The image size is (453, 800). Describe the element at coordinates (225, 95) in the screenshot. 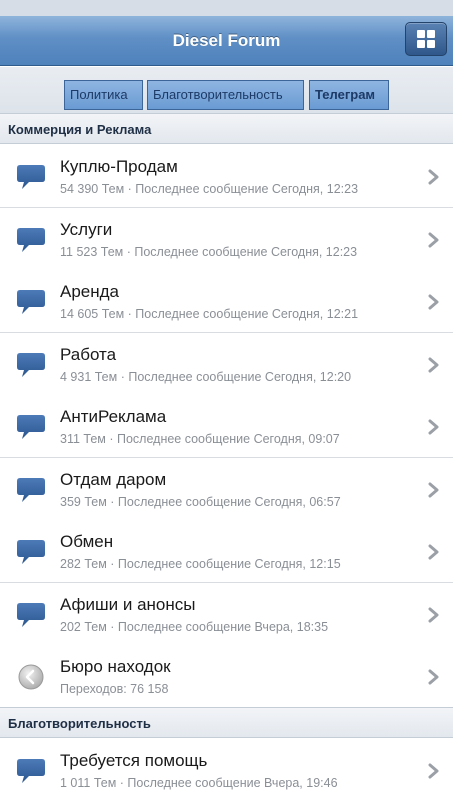

I see `tab-blagotvoritelnost: Благотворительность` at that location.